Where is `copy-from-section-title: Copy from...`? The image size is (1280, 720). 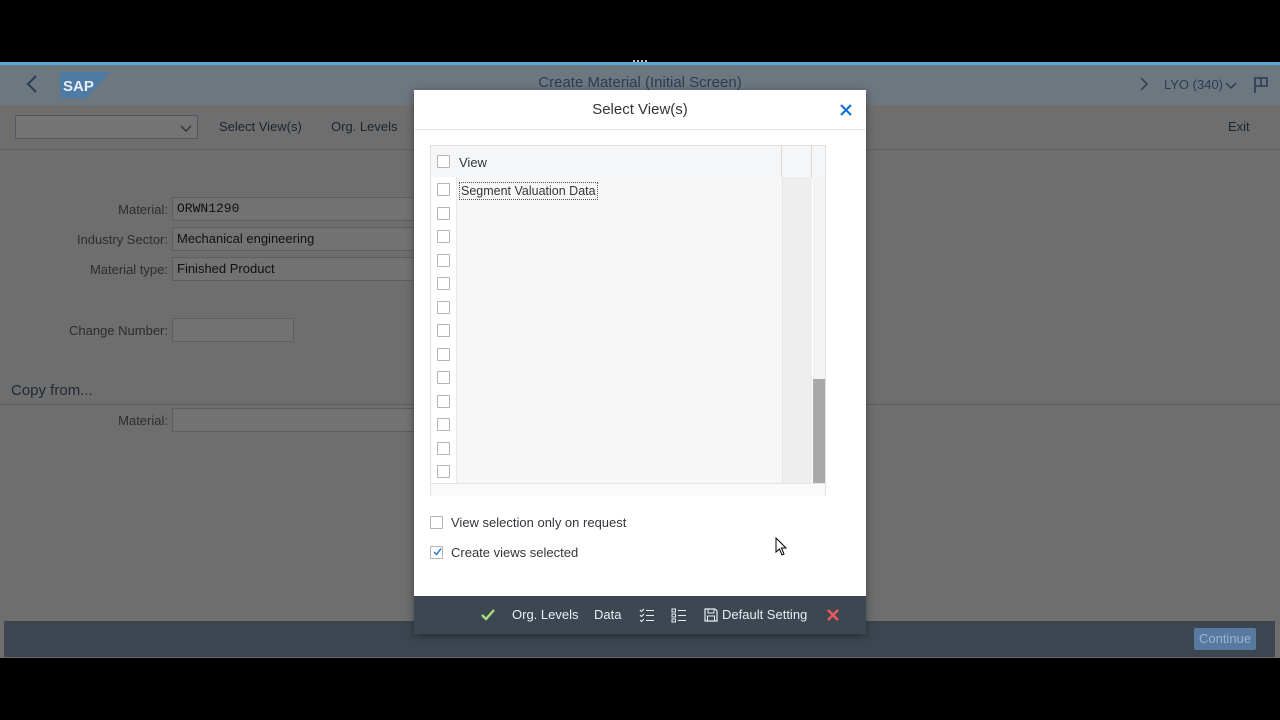
copy-from-section-title: Copy from... is located at coordinates (52, 390).